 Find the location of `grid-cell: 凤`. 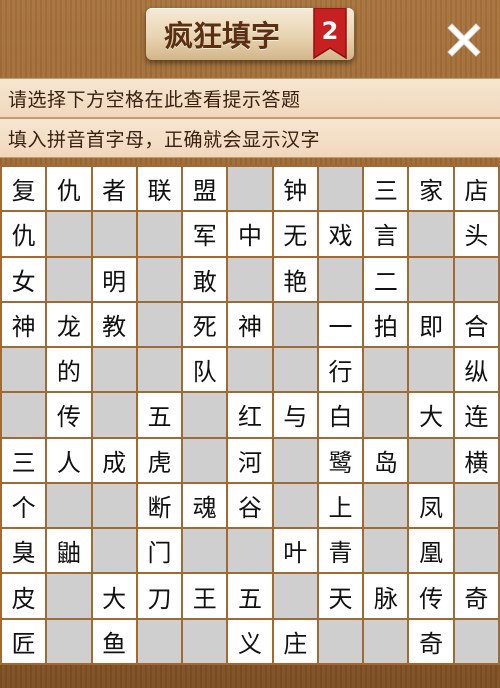

grid-cell: 凤 is located at coordinates (431, 505).